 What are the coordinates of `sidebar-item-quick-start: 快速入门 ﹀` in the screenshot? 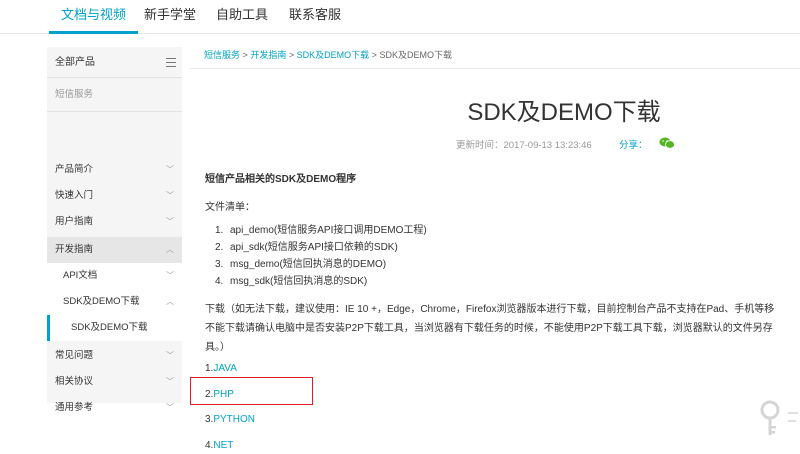 It's located at (114, 196).